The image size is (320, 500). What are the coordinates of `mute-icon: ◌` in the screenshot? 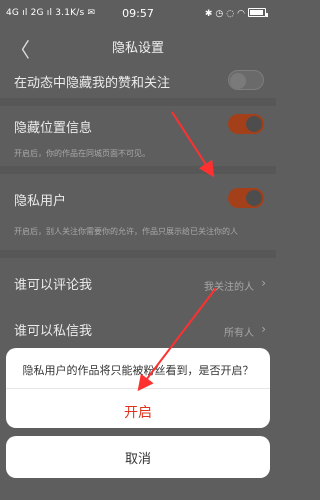 It's located at (230, 14).